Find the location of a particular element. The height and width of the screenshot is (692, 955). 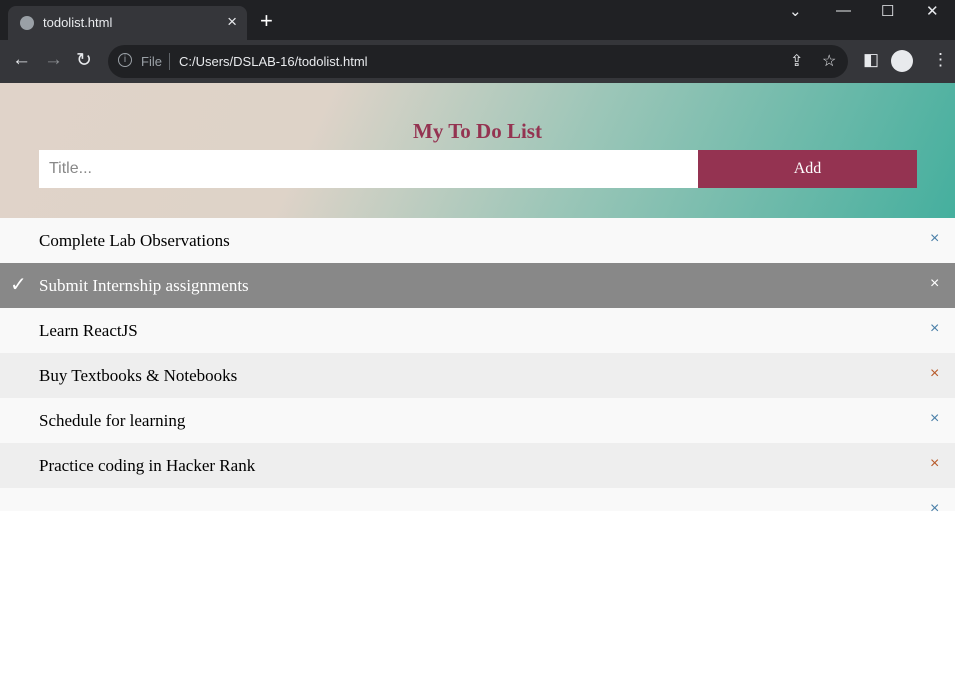

browser-tab: todolist.html × is located at coordinates (127, 23).